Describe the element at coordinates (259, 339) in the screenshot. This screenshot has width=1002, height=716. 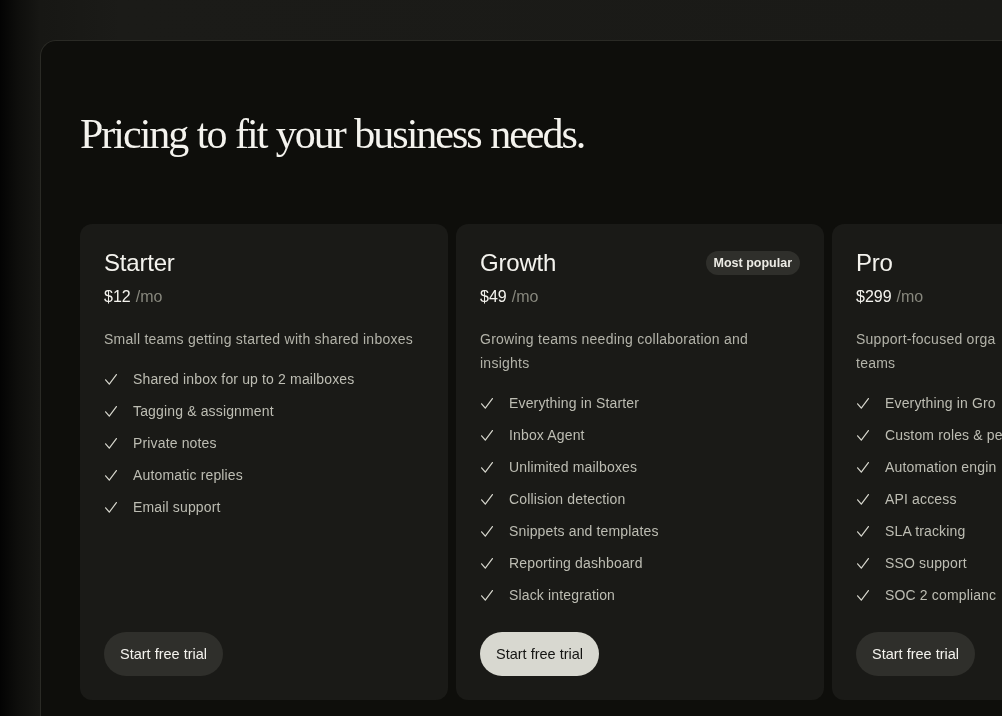
I see `plan-description: Small teams getting started with shared inboxes` at that location.